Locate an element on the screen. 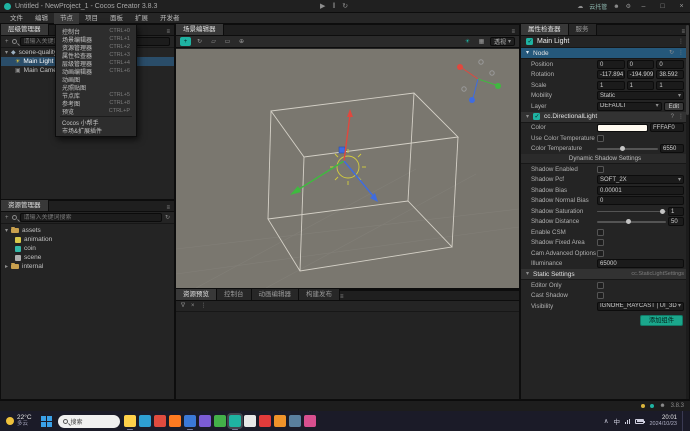 This screenshot has height=431, width=690. shadow-pcf-select: SOFT_2X ▾ is located at coordinates (640, 180).